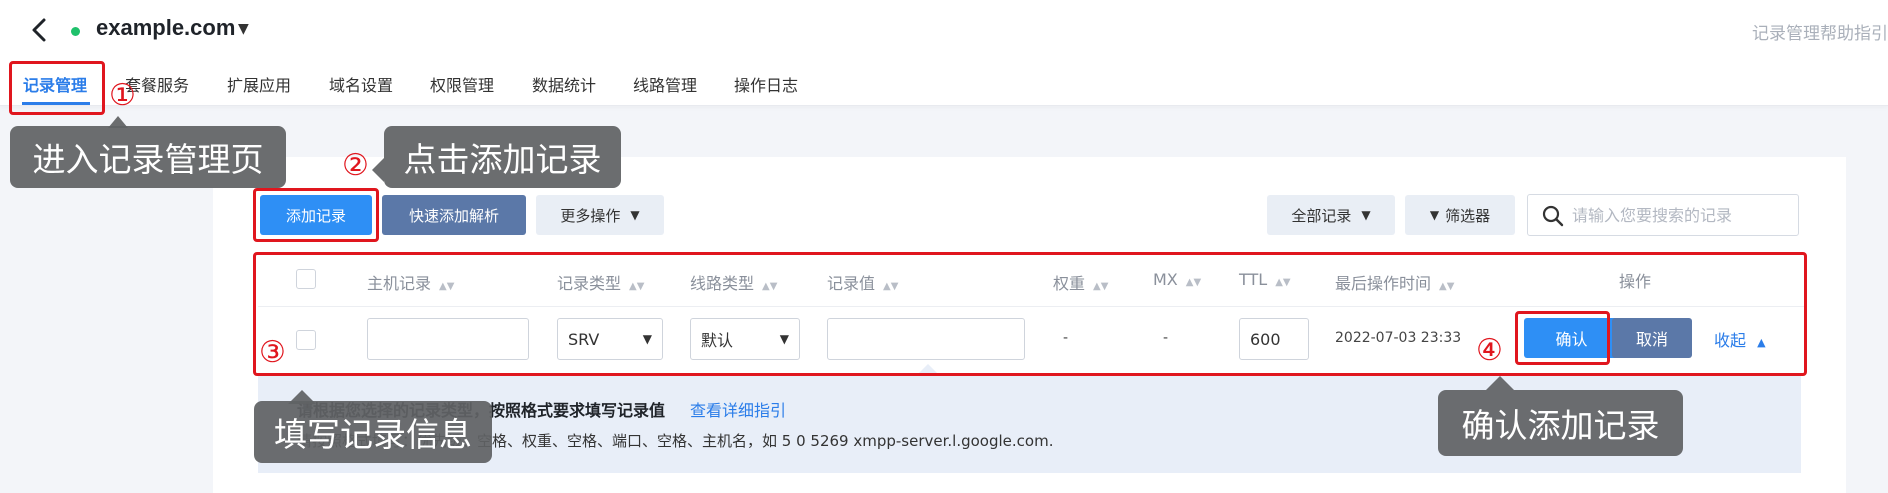 Image resolution: width=1888 pixels, height=493 pixels. Describe the element at coordinates (259, 84) in the screenshot. I see `tab-extensions: 扩展应用` at that location.